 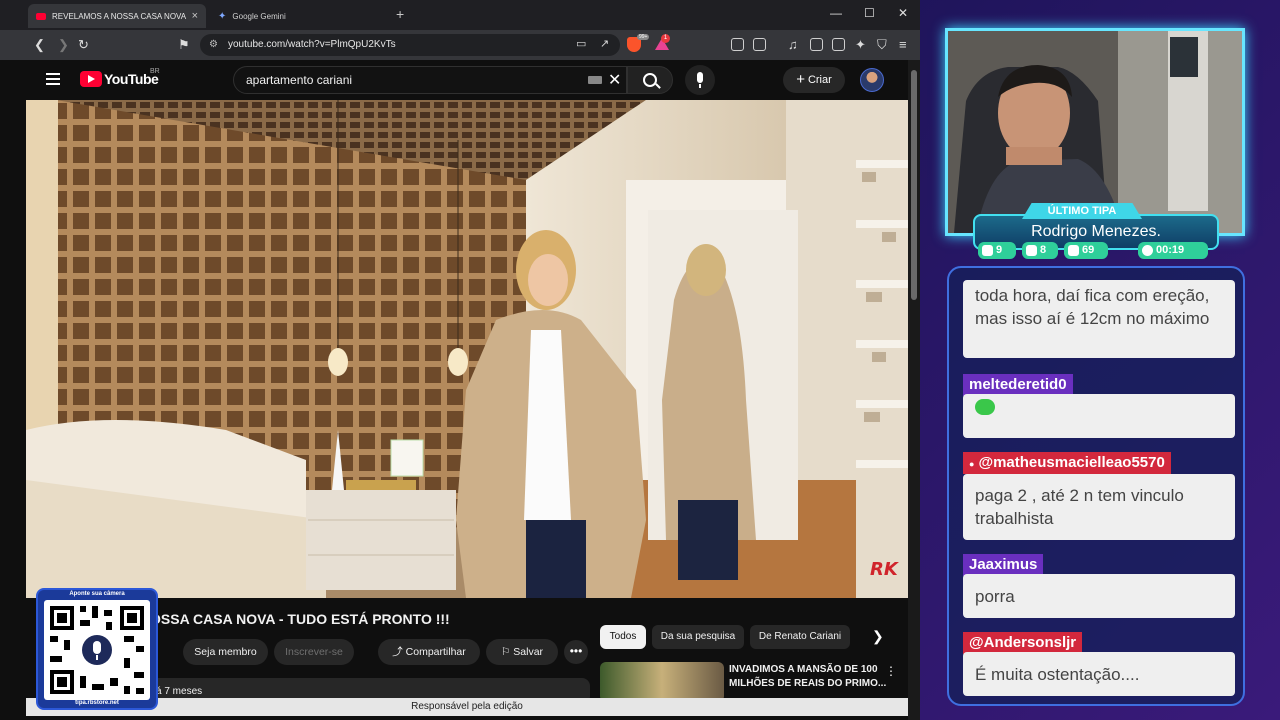 I want to click on page-scrollbar, so click(x=914, y=390).